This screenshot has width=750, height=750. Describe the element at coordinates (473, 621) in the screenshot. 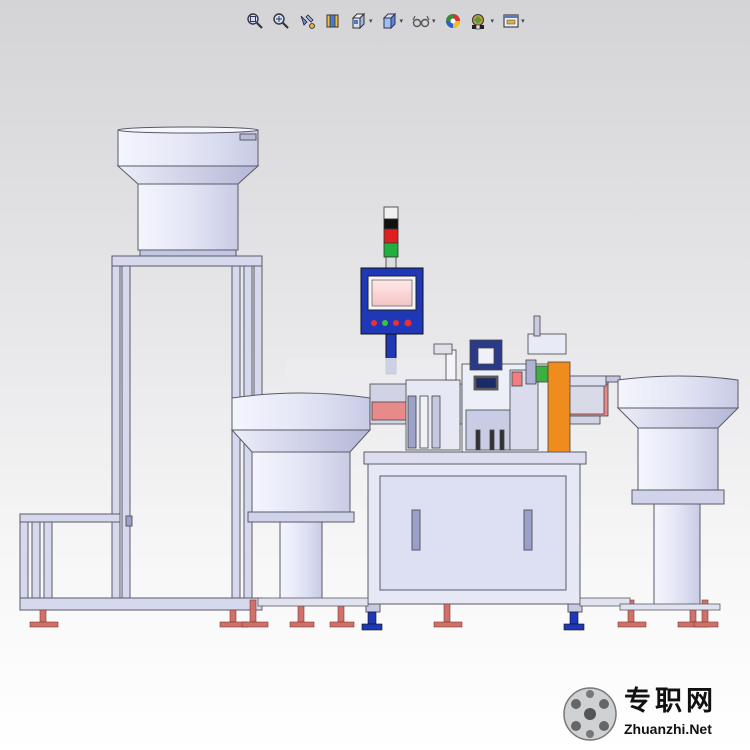

I see `machine-leveling-feet` at that location.